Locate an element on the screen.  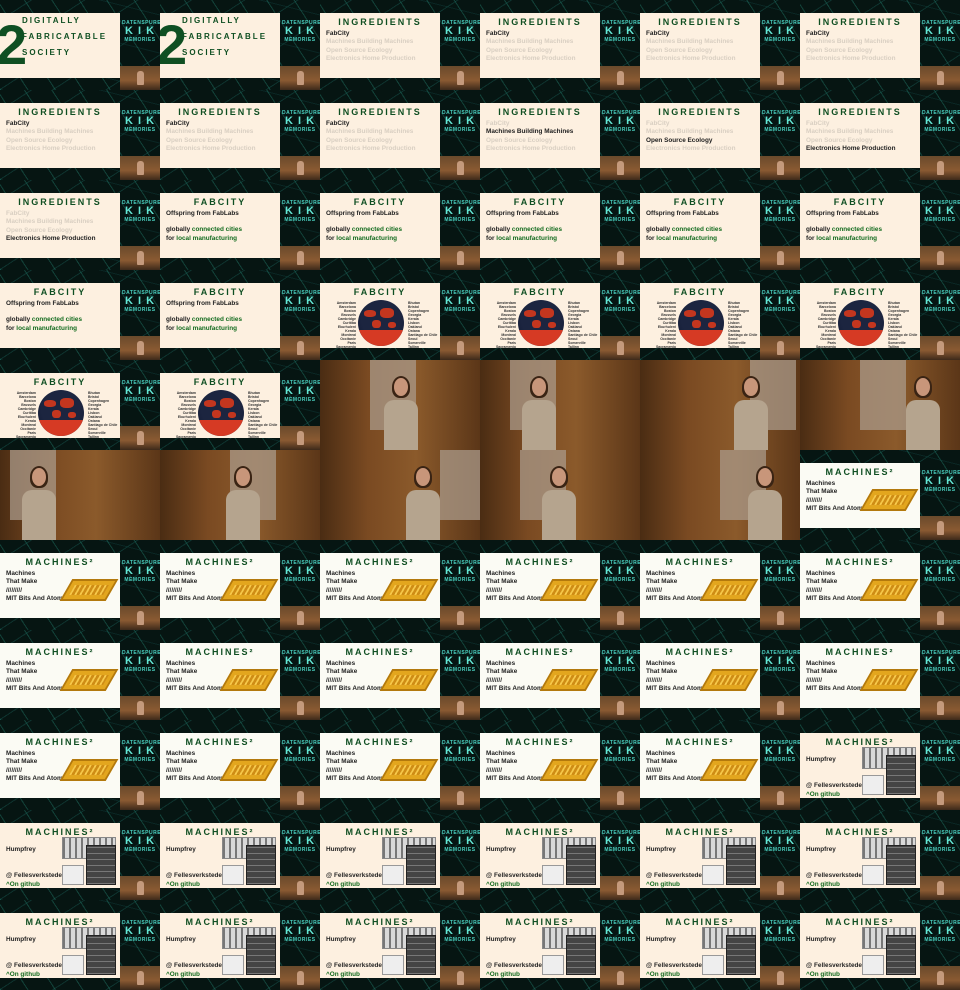
slide-line: for local manufacturing is located at coordinates (220, 239).